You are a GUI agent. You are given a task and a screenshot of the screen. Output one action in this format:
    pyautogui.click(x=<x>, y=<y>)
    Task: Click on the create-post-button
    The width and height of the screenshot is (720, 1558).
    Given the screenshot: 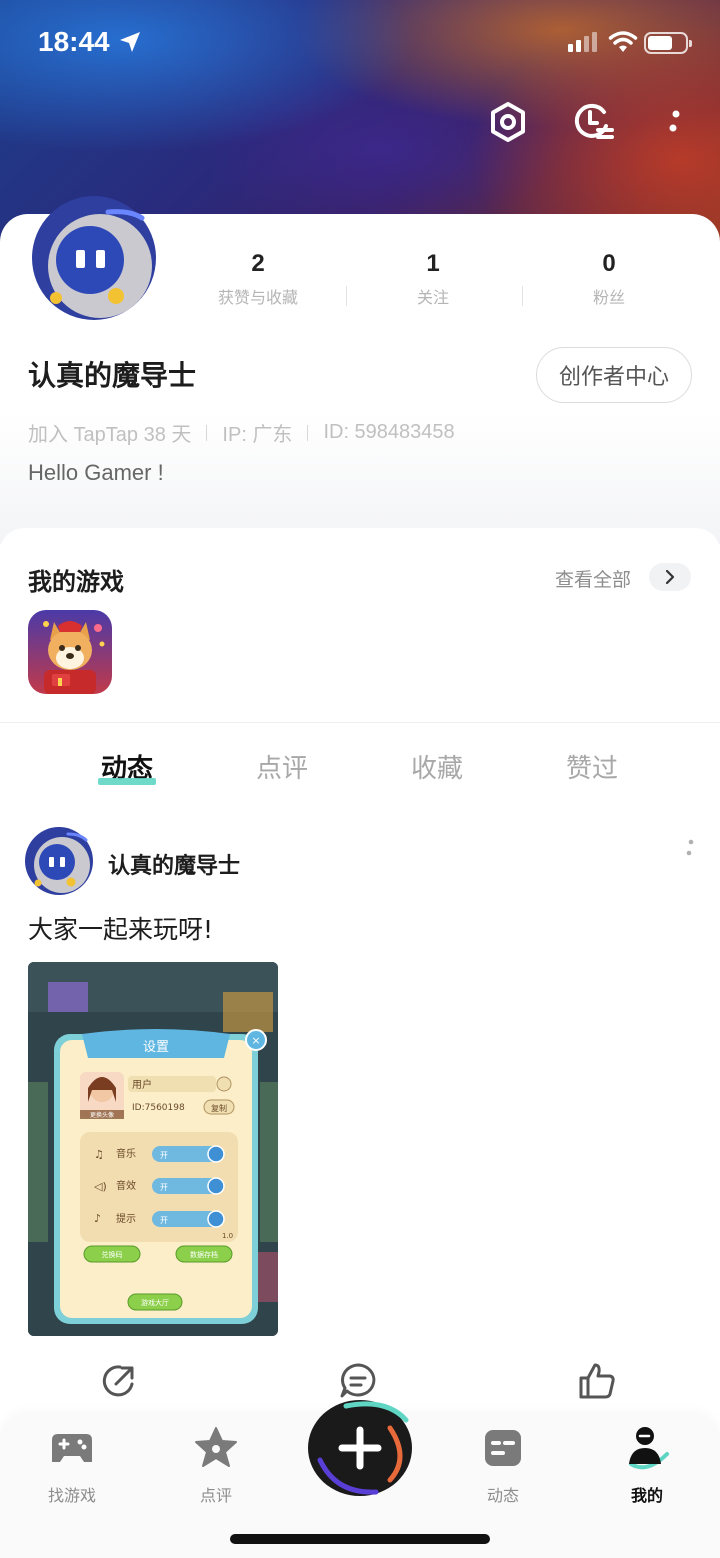 What is the action you would take?
    pyautogui.click(x=360, y=1448)
    